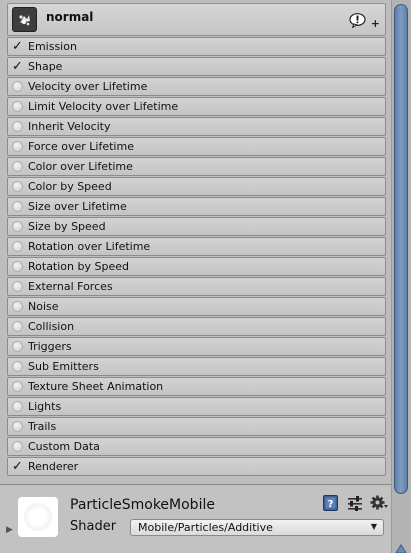 Image resolution: width=411 pixels, height=553 pixels. Describe the element at coordinates (78, 266) in the screenshot. I see `module-label: Rotation by Speed` at that location.